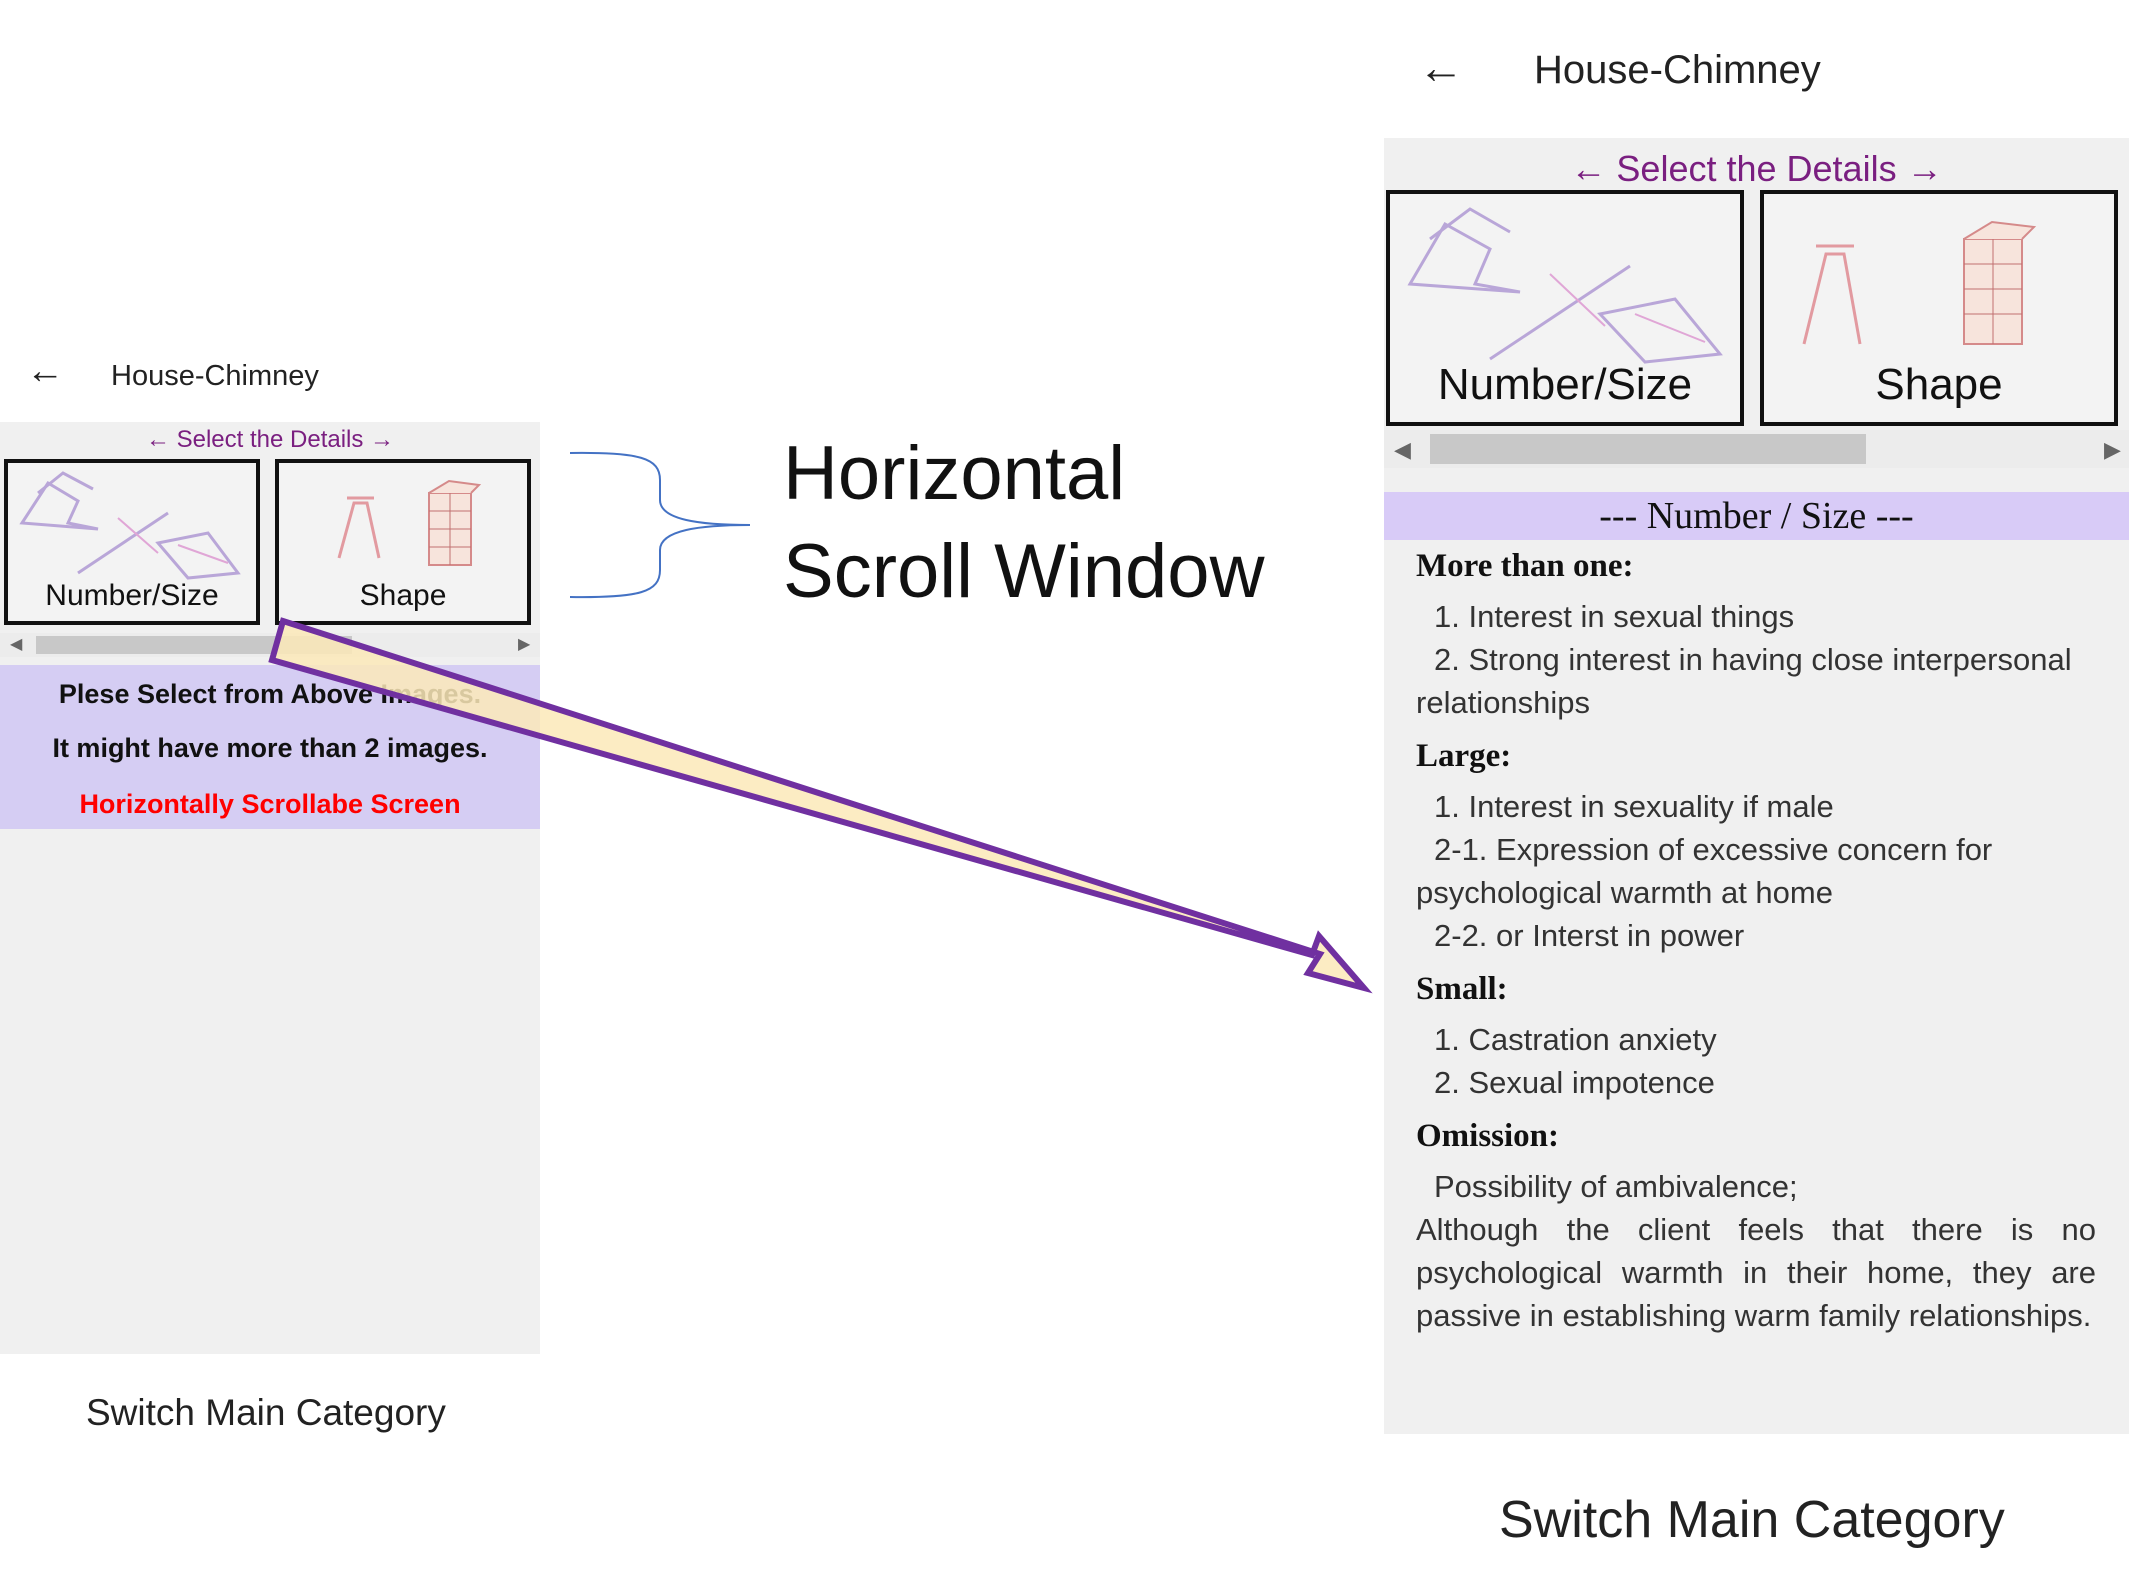 The height and width of the screenshot is (1582, 2129). I want to click on curly-brace-icon, so click(660, 525).